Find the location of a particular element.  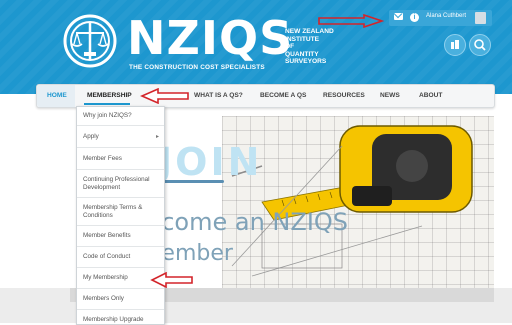

dropdown-item-code-of-conduct: Code of Conduct is located at coordinates (120, 257).